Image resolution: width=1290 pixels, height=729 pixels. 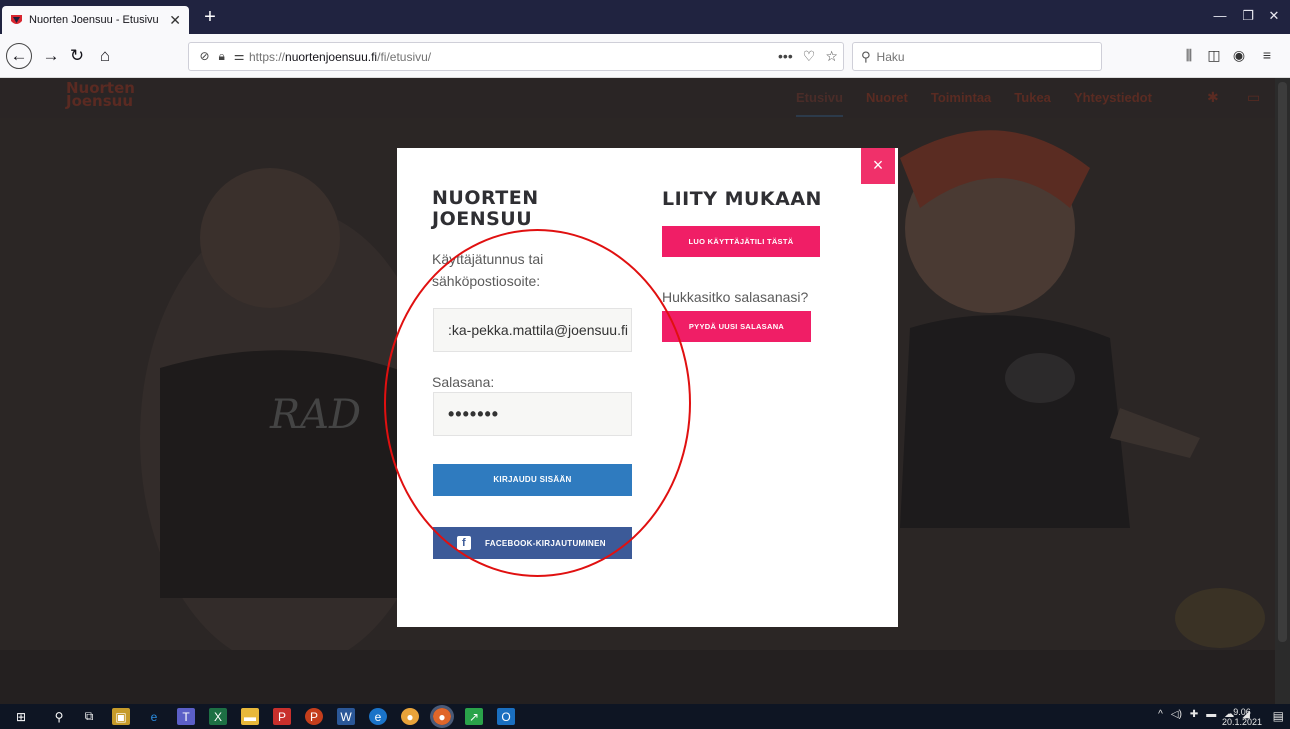 What do you see at coordinates (204, 56) in the screenshot?
I see `tracking-protection-icon: ⊘` at bounding box center [204, 56].